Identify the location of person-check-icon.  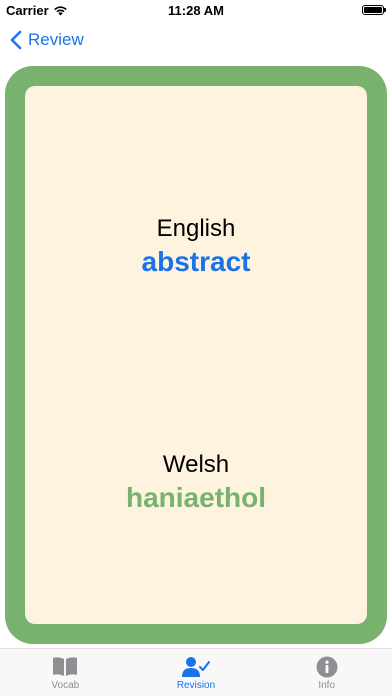
(196, 667).